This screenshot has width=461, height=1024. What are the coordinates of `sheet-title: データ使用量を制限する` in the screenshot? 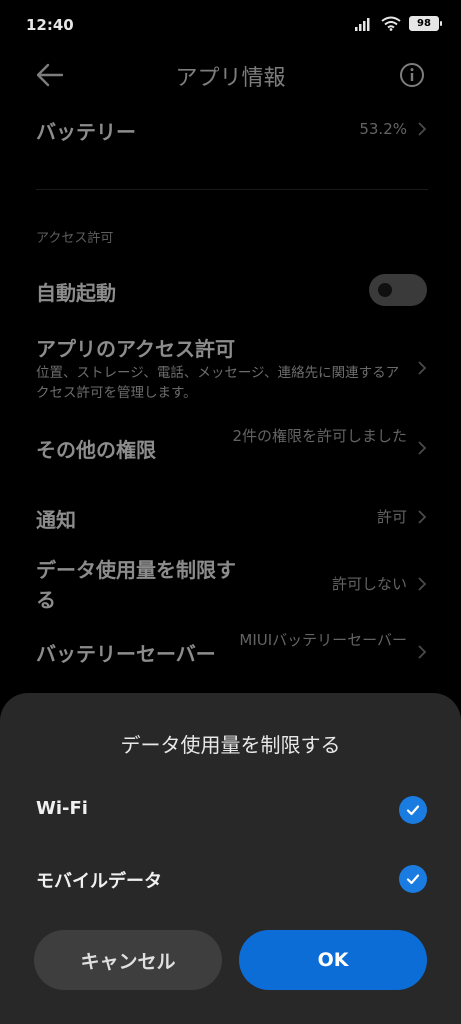 It's located at (230, 745).